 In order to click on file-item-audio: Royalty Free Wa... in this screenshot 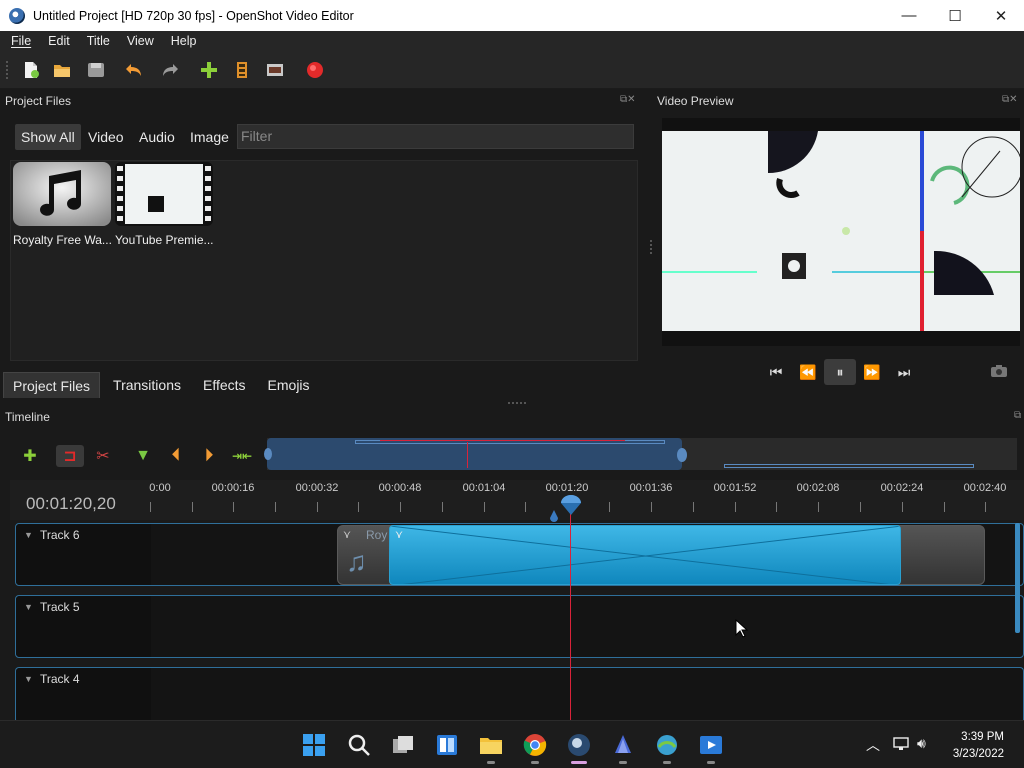, I will do `click(63, 204)`.